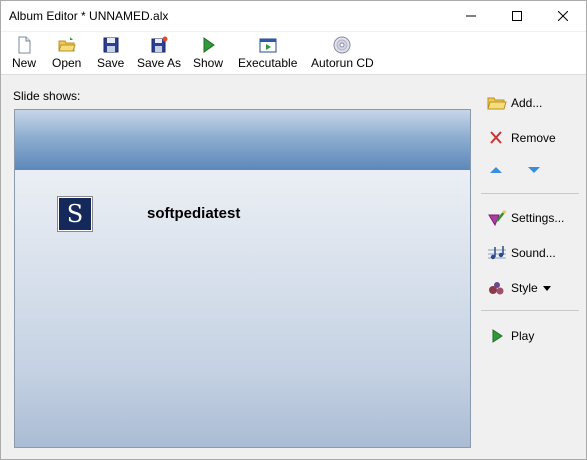  What do you see at coordinates (523, 336) in the screenshot?
I see `play-label: Play` at bounding box center [523, 336].